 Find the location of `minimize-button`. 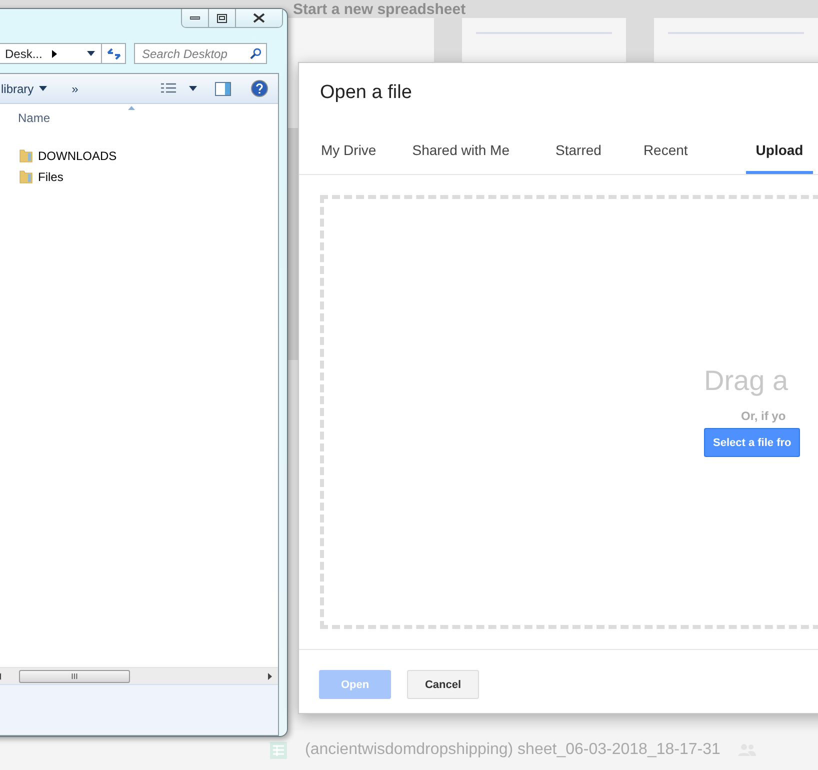

minimize-button is located at coordinates (195, 18).